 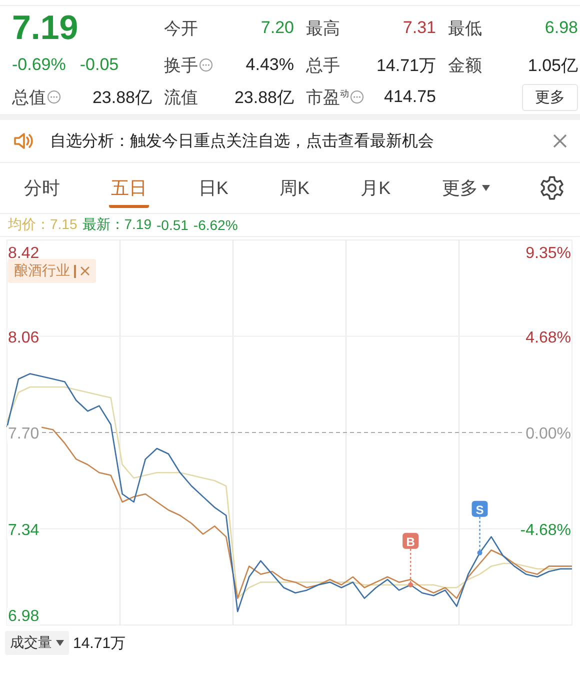 I want to click on axis-label: 7.34, so click(x=24, y=530).